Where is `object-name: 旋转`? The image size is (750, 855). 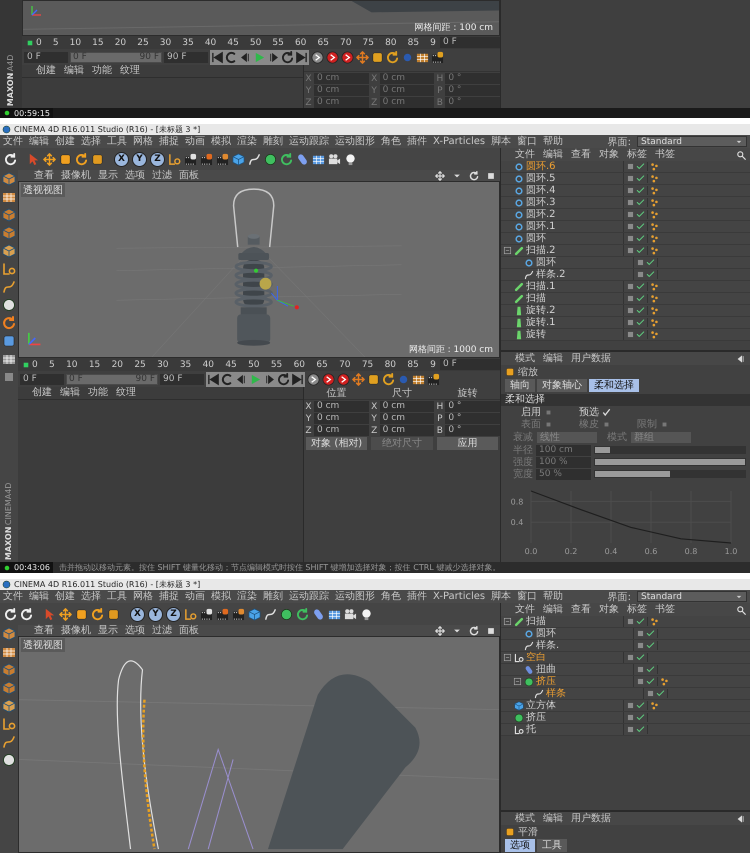
object-name: 旋转 is located at coordinates (536, 334).